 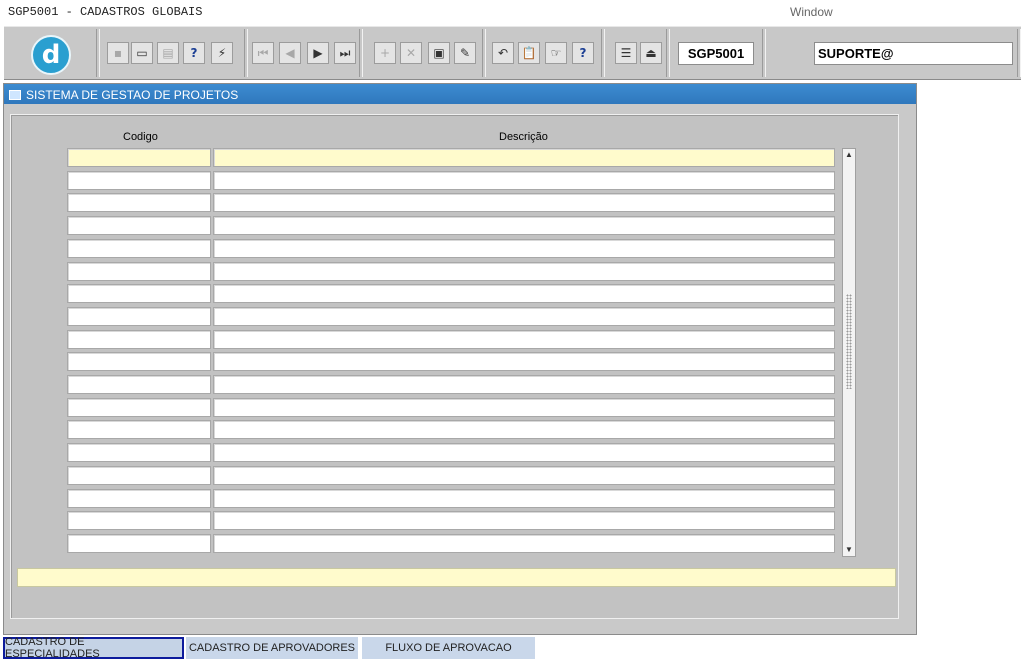 What do you see at coordinates (811, 12) in the screenshot?
I see `window-menu: Window` at bounding box center [811, 12].